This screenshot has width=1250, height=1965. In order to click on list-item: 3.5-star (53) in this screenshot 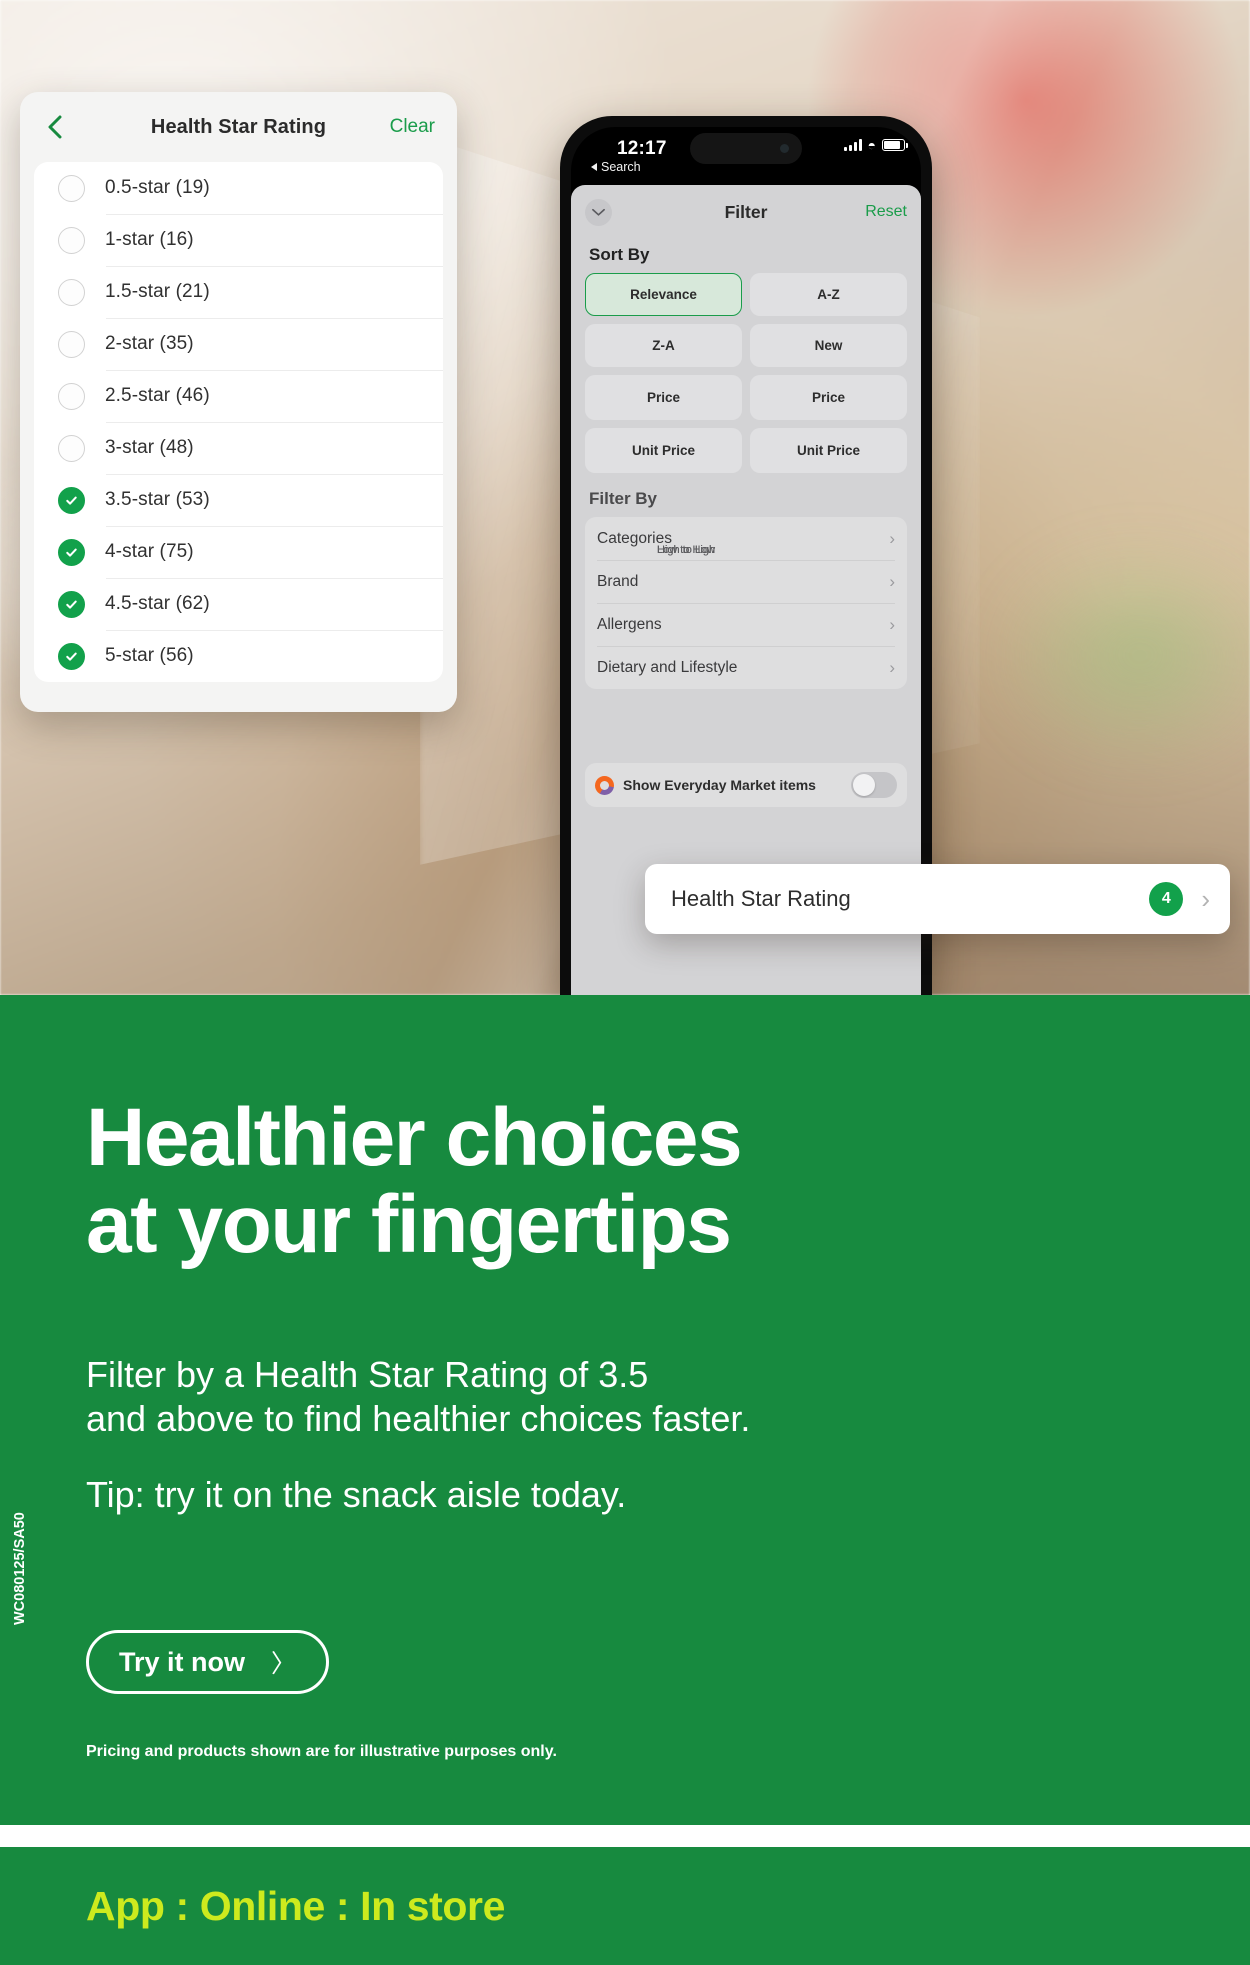, I will do `click(238, 500)`.